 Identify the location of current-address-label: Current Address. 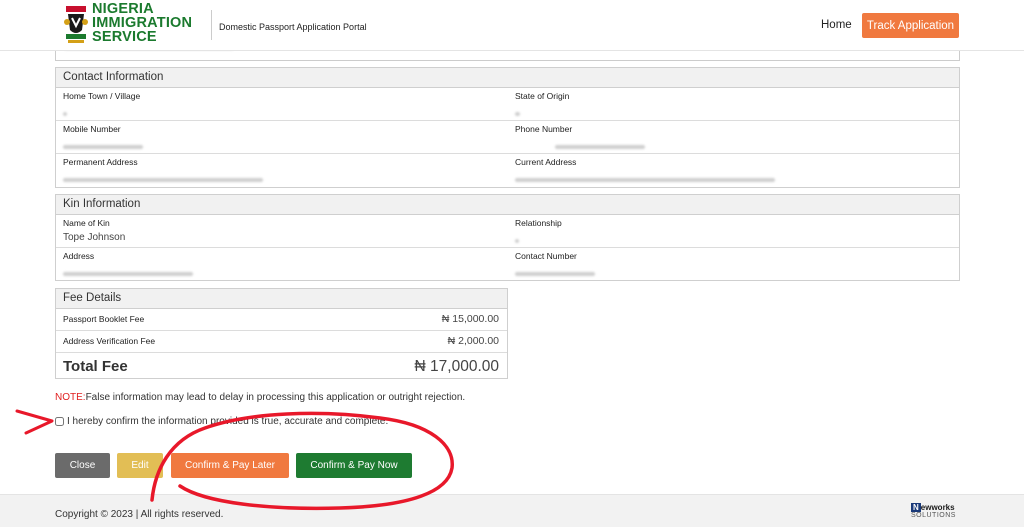
(546, 162).